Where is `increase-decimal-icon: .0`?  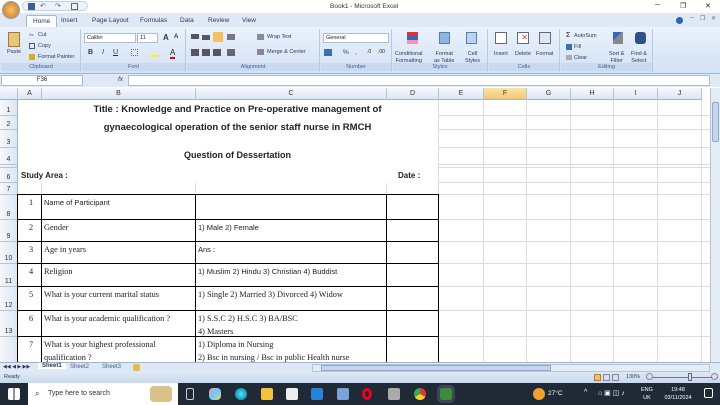 increase-decimal-icon: .0 is located at coordinates (369, 52).